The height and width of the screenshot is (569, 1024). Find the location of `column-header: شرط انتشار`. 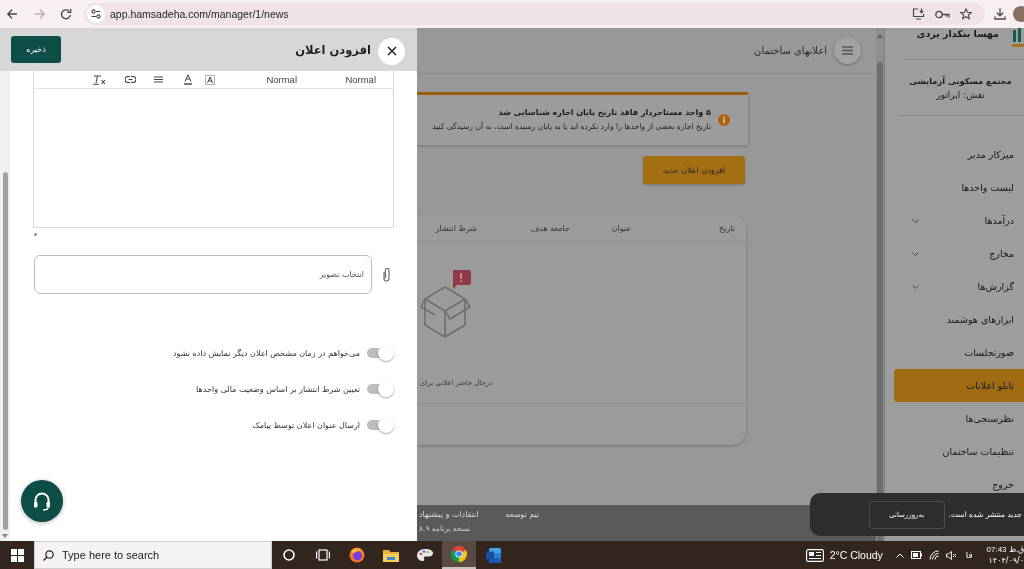

column-header: شرط انتشار is located at coordinates (455, 228).